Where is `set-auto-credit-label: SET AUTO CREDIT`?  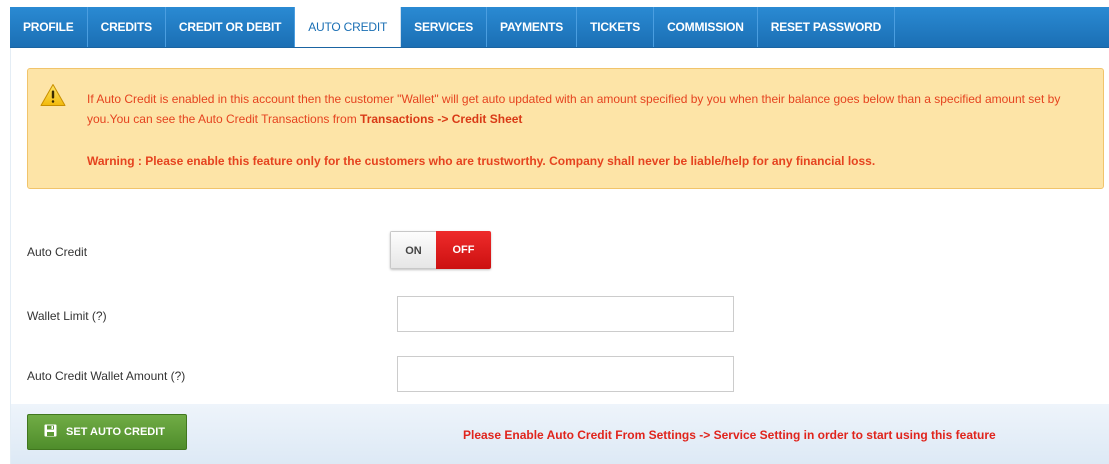
set-auto-credit-label: SET AUTO CREDIT is located at coordinates (116, 432).